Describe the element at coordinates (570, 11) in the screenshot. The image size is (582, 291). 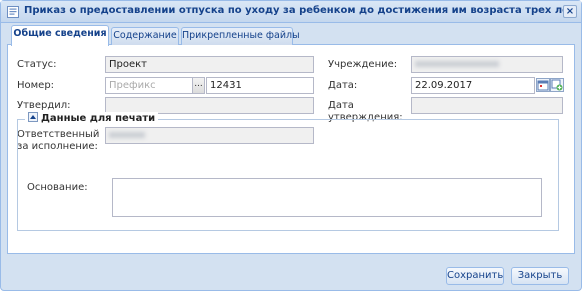
I see `close-icon: ×` at that location.